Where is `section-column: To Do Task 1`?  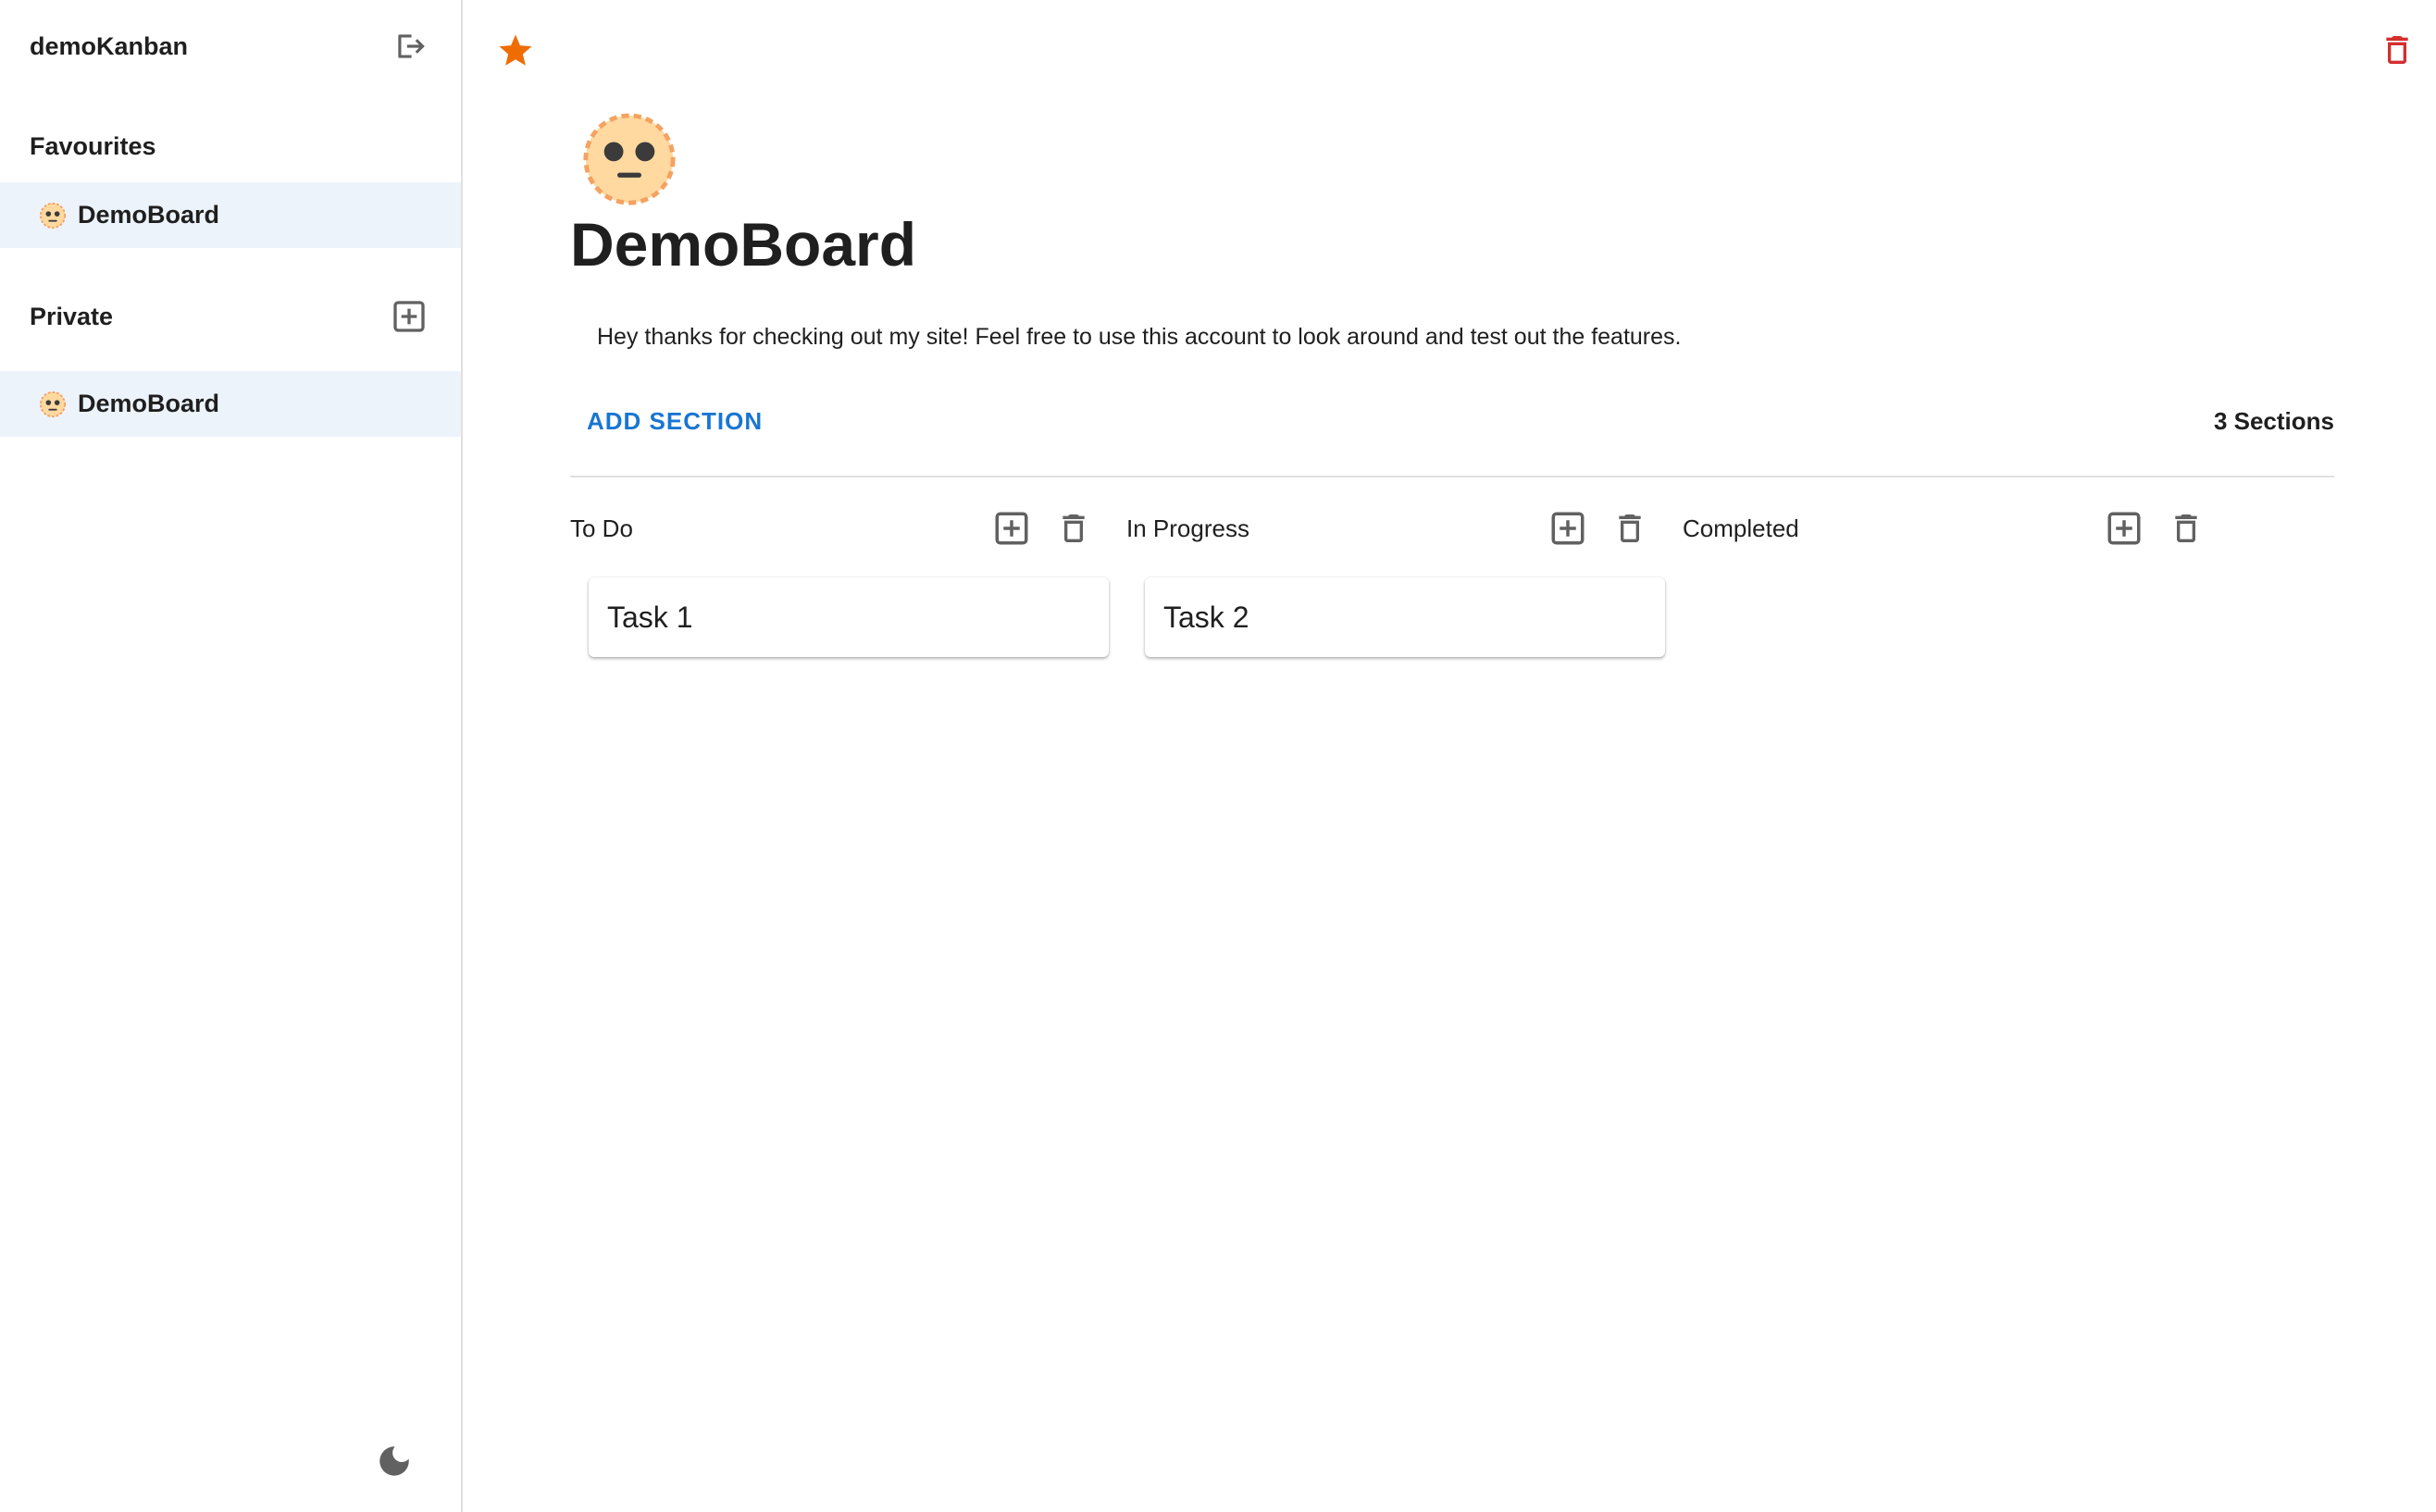 section-column: To Do Task 1 is located at coordinates (848, 582).